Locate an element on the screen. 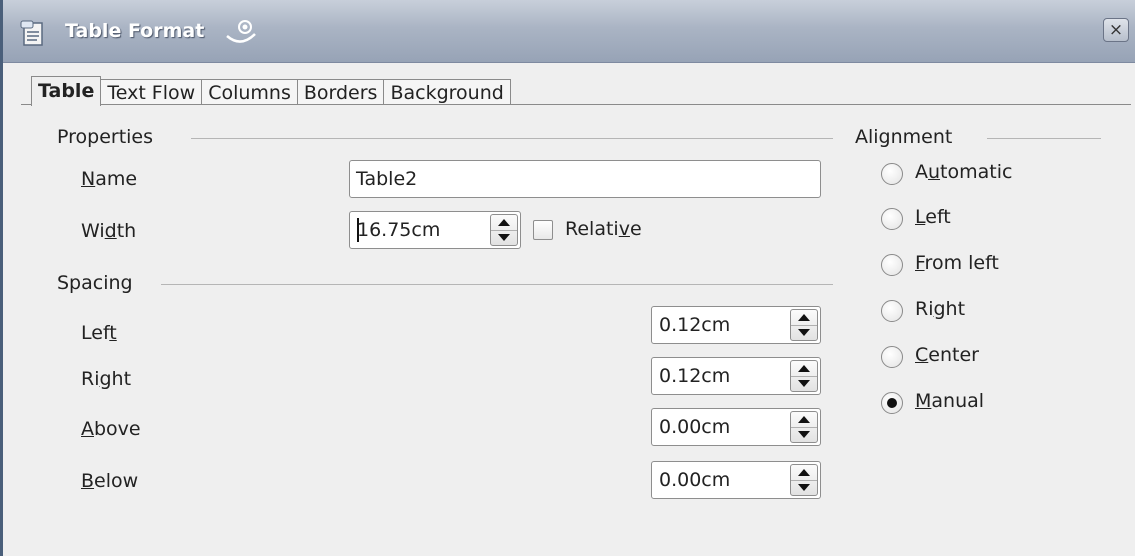  relative-checkbox is located at coordinates (543, 230).